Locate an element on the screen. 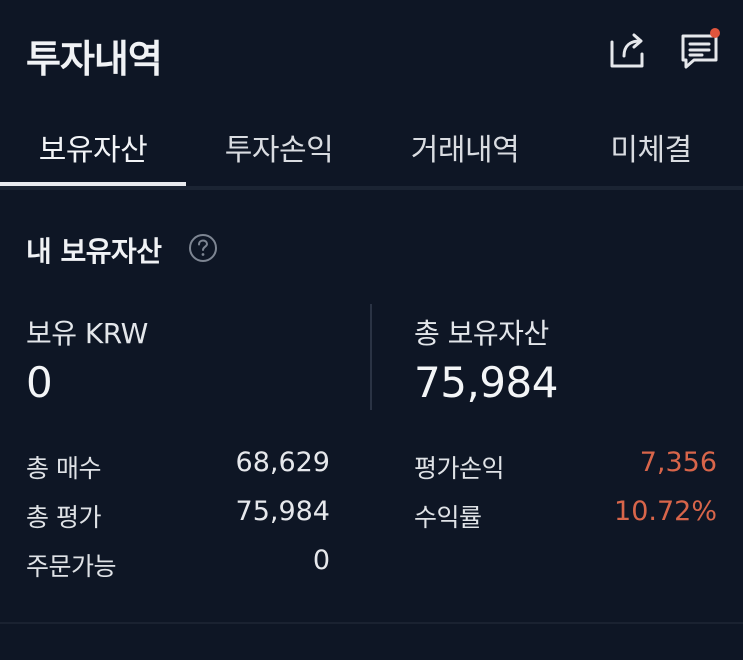  share-icon is located at coordinates (627, 50).